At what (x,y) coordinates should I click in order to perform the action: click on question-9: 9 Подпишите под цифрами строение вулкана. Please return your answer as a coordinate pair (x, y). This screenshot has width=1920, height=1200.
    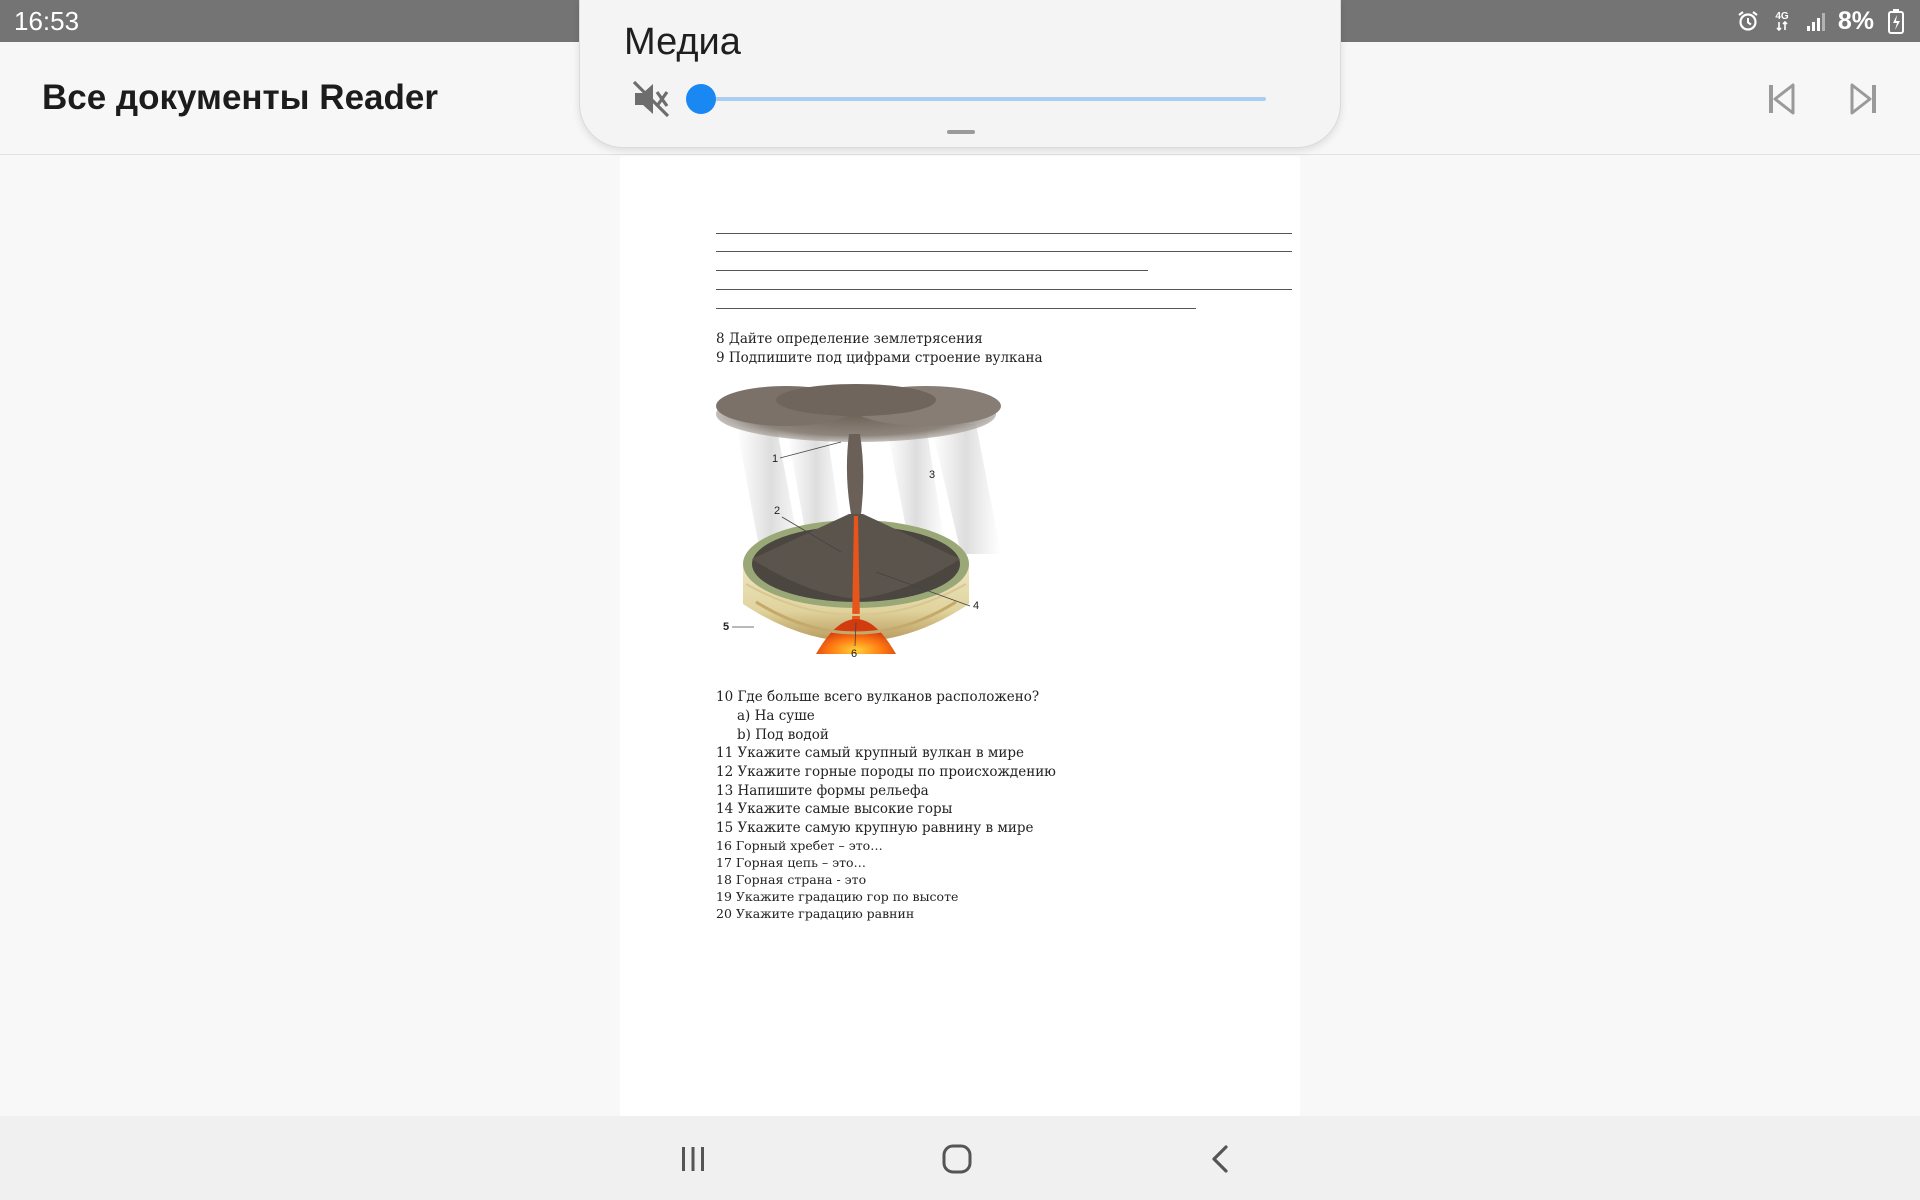
    Looking at the image, I should click on (879, 358).